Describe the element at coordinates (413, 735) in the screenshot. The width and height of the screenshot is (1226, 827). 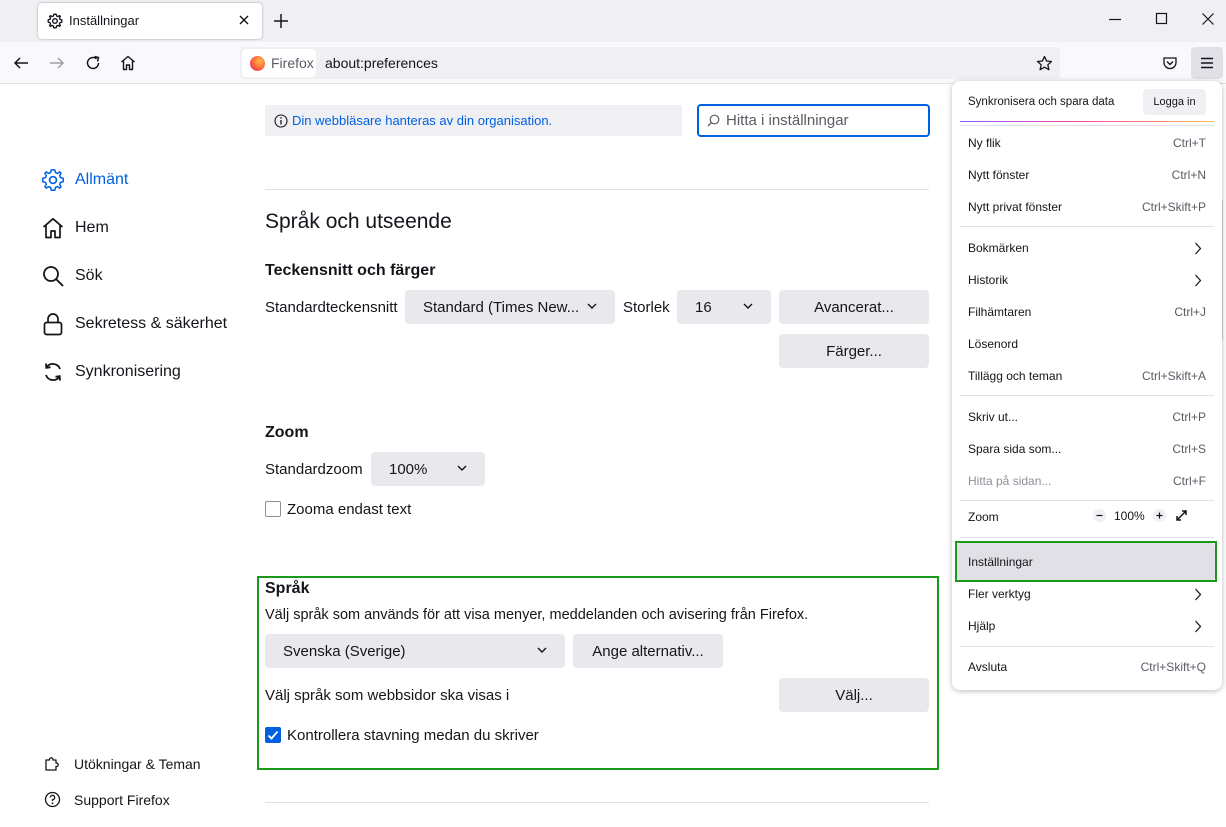
I see `spellcheck-label: Kontrollera stavning medan du skriver` at that location.